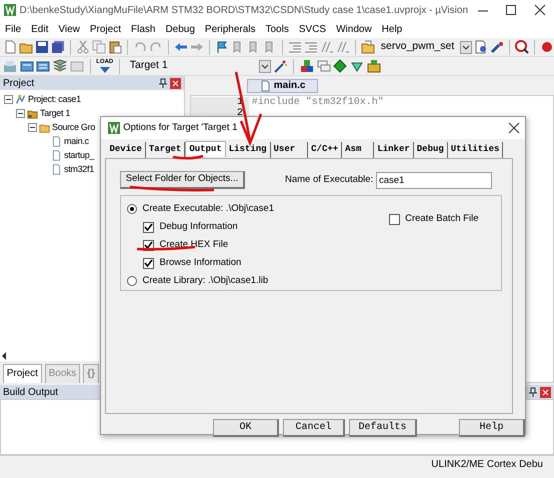  What do you see at coordinates (180, 29) in the screenshot?
I see `menu-item: Debug` at bounding box center [180, 29].